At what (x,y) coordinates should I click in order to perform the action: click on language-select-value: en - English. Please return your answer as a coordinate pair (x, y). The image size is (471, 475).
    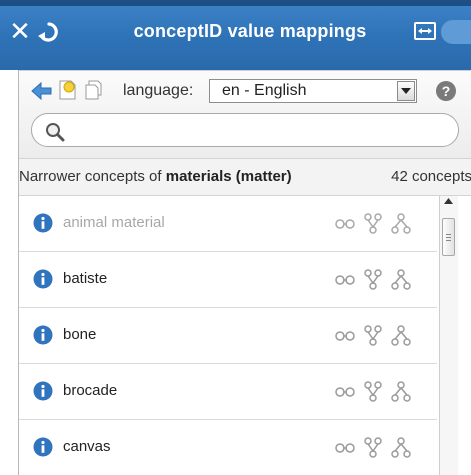
    Looking at the image, I should click on (264, 90).